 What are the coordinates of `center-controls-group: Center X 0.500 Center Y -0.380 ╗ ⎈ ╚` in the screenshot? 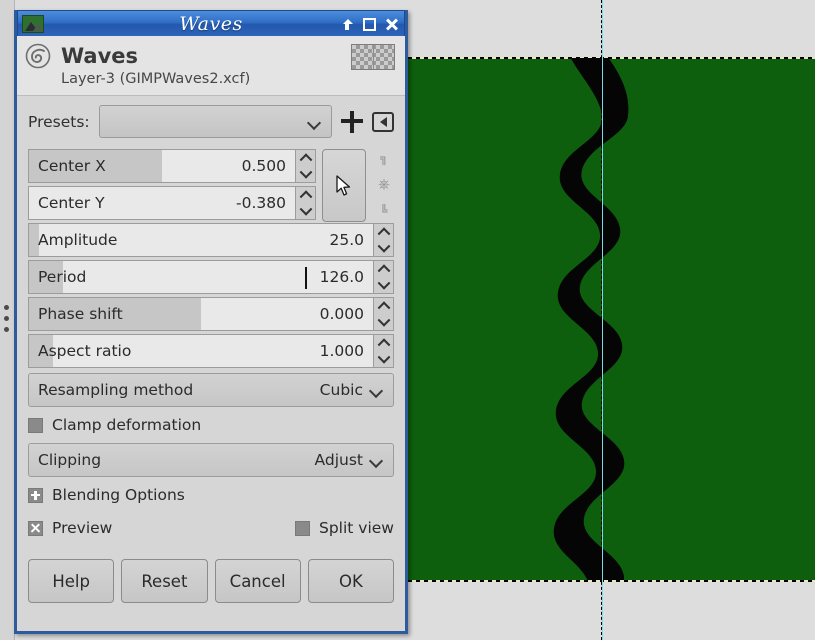 It's located at (211, 185).